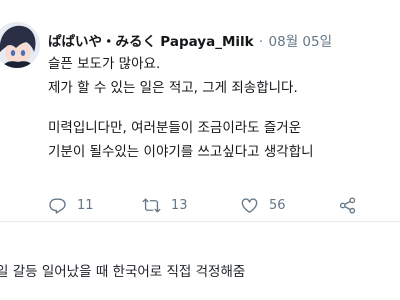  I want to click on tweet-line: 제가 할 수 있는 일은 적고, 그게 죄송합니다., so click(173, 88).